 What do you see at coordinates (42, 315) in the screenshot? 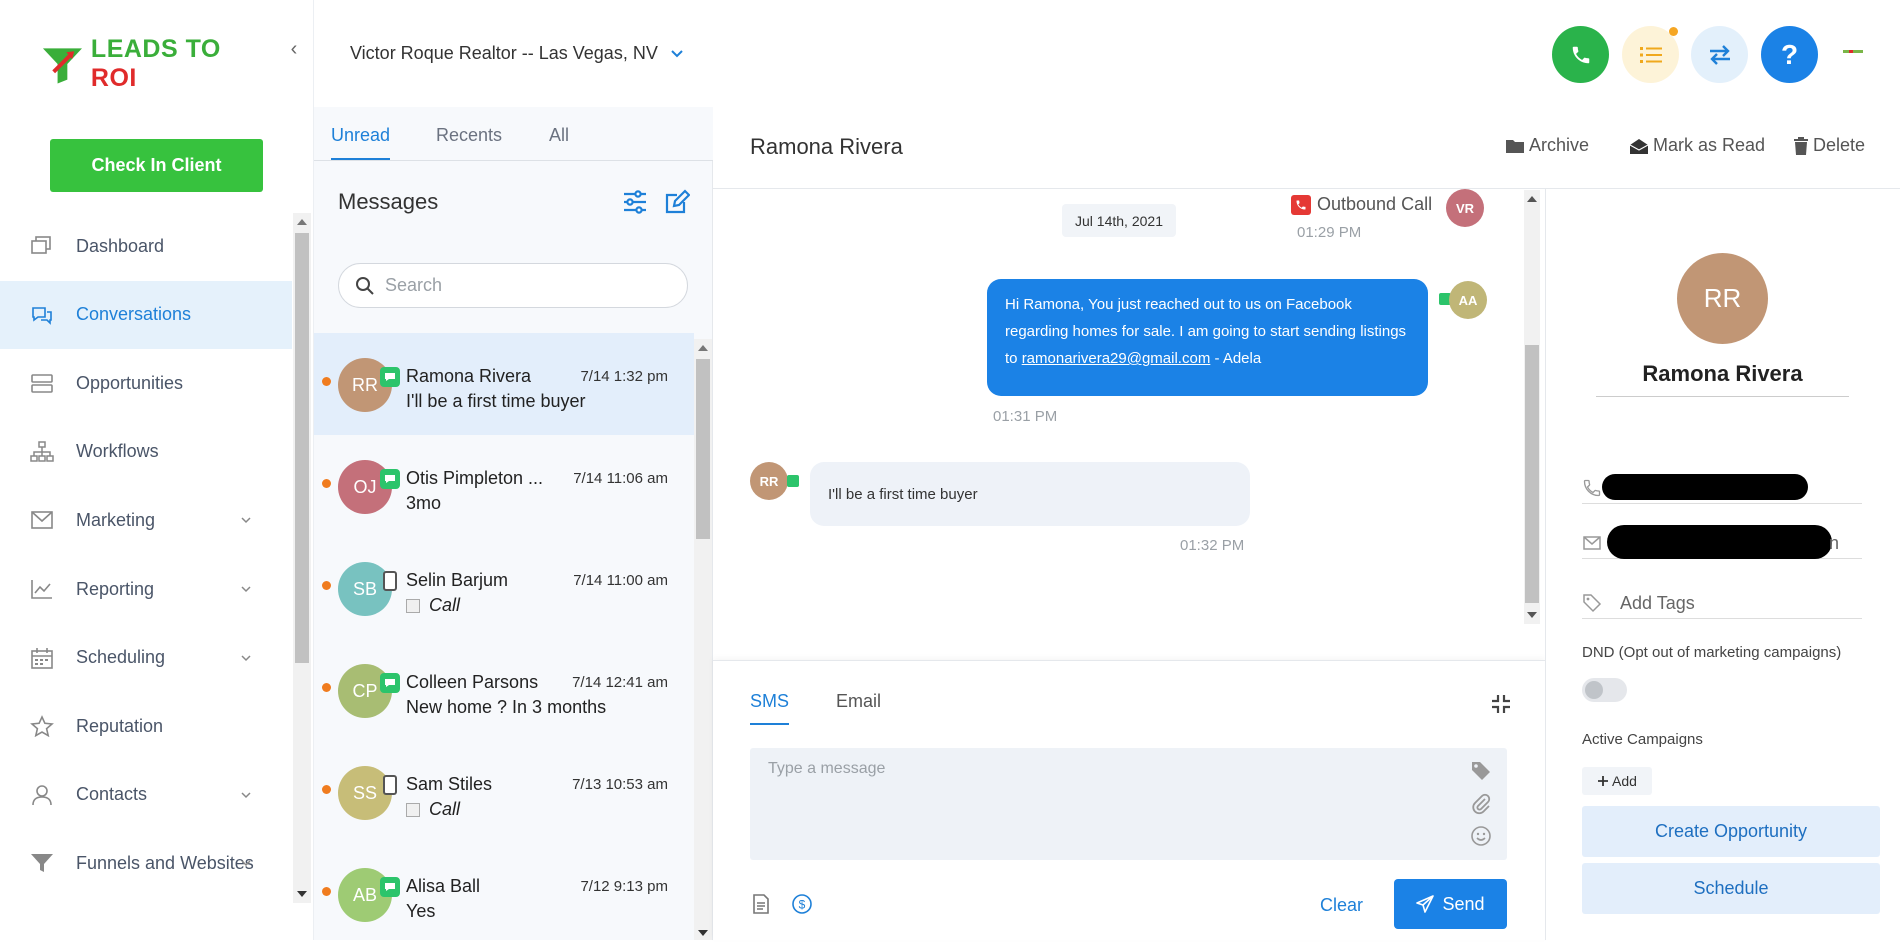
I see `chat-icon` at bounding box center [42, 315].